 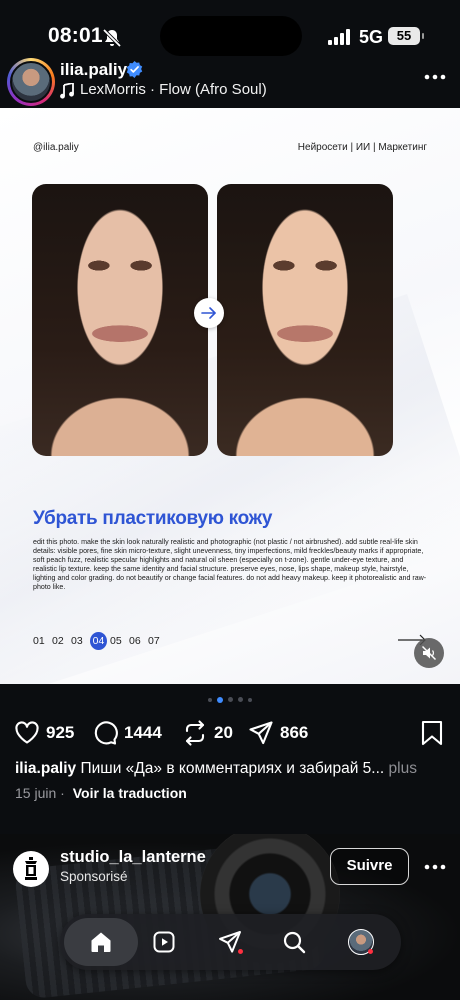 I want to click on battery-indicator: 55, so click(x=406, y=36).